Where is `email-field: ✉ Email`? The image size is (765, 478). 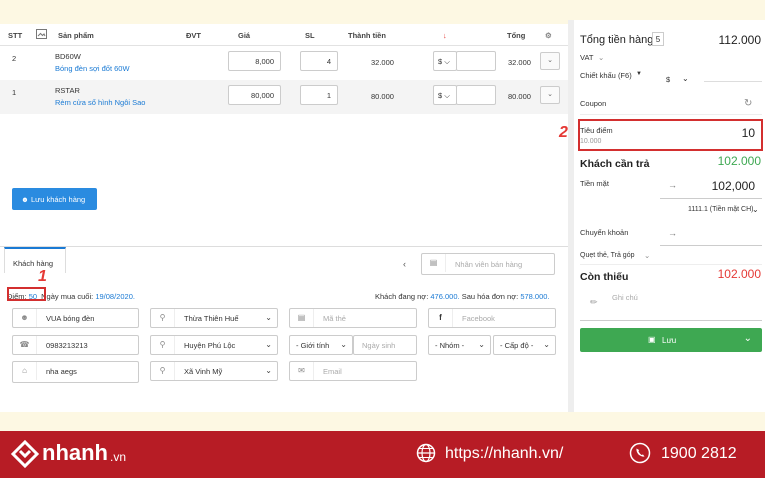
email-field: ✉ Email is located at coordinates (353, 371).